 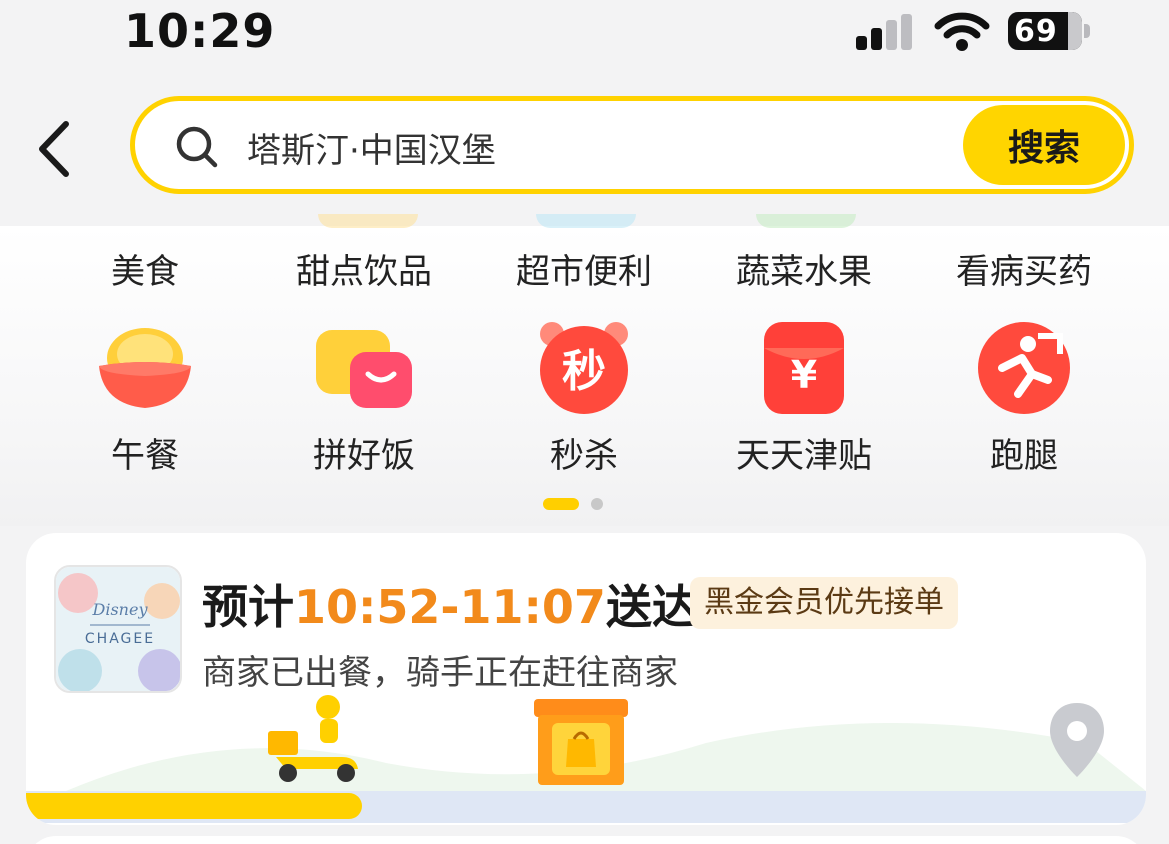 What do you see at coordinates (1024, 368) in the screenshot?
I see `errand-runner-icon` at bounding box center [1024, 368].